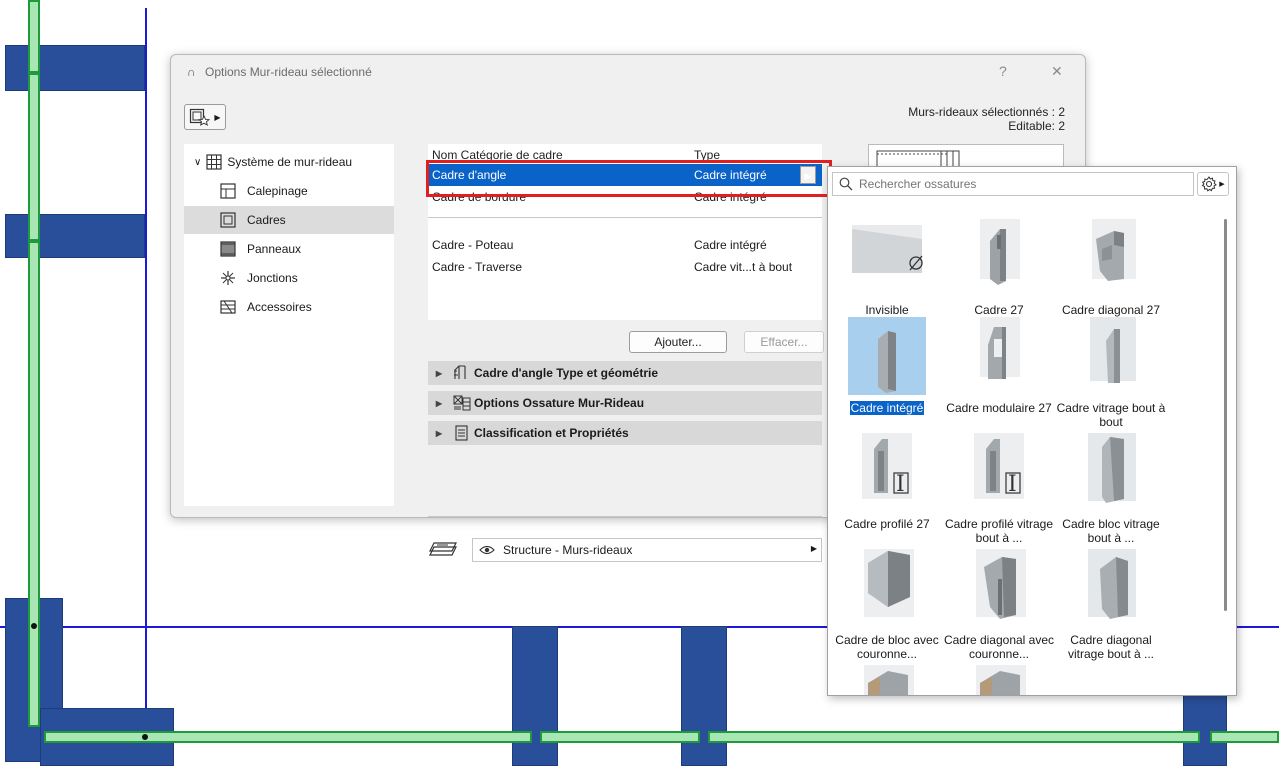 This screenshot has height=766, width=1279. Describe the element at coordinates (887, 408) in the screenshot. I see `option-label: Cadre intégré` at that location.